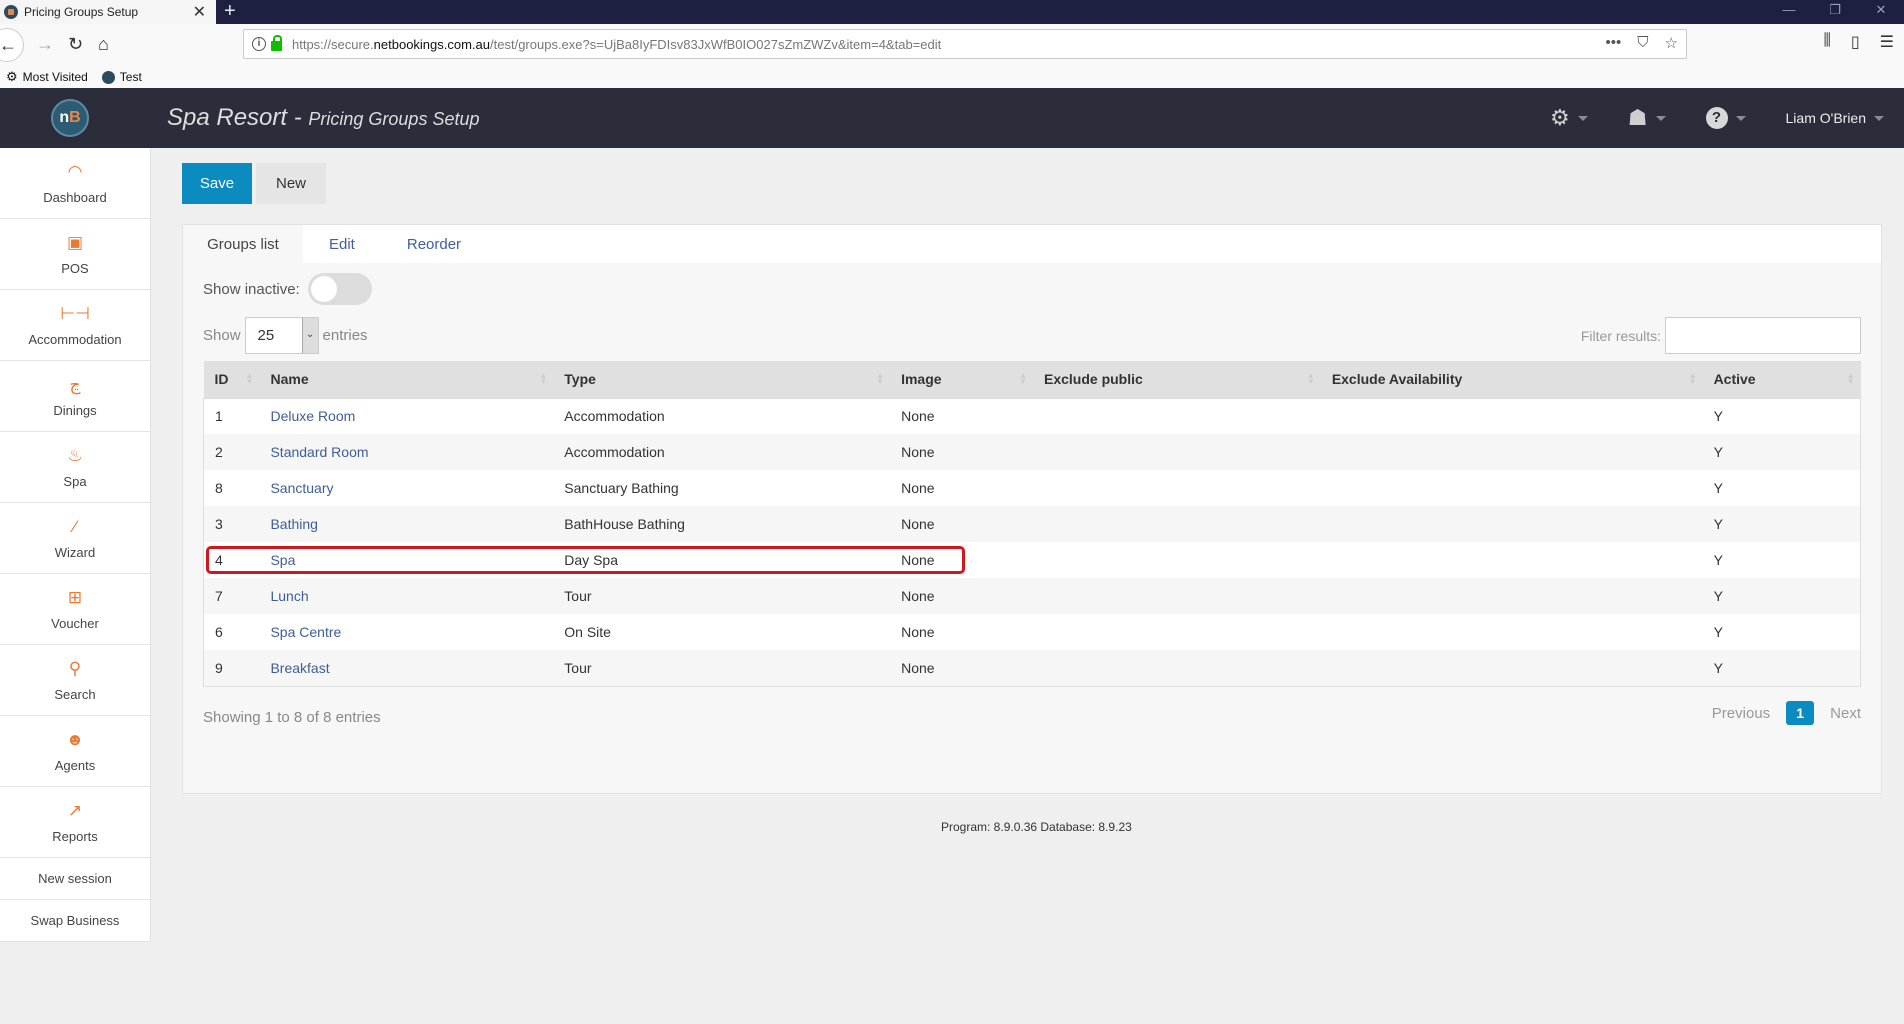  I want to click on table-row: 9 Breakfast Tour None Y, so click(1032, 668).